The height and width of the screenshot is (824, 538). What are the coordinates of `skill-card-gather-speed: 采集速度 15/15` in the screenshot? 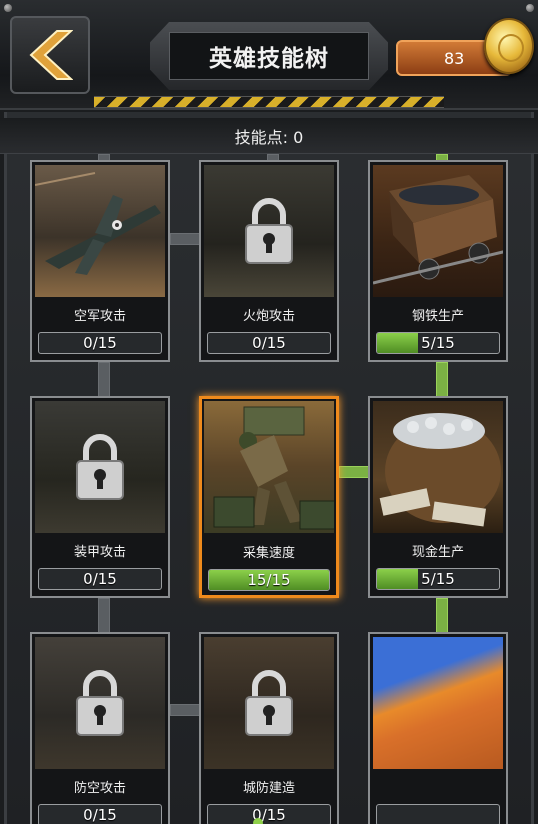 It's located at (269, 497).